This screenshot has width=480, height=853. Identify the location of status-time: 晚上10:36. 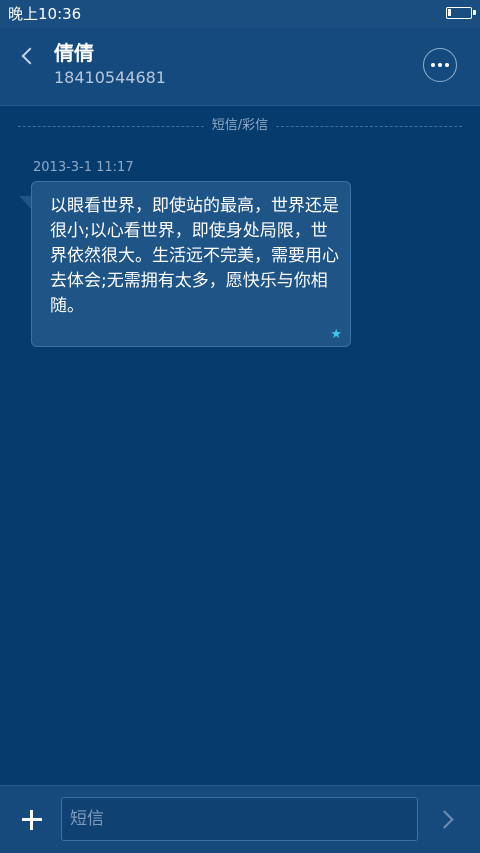
(45, 14).